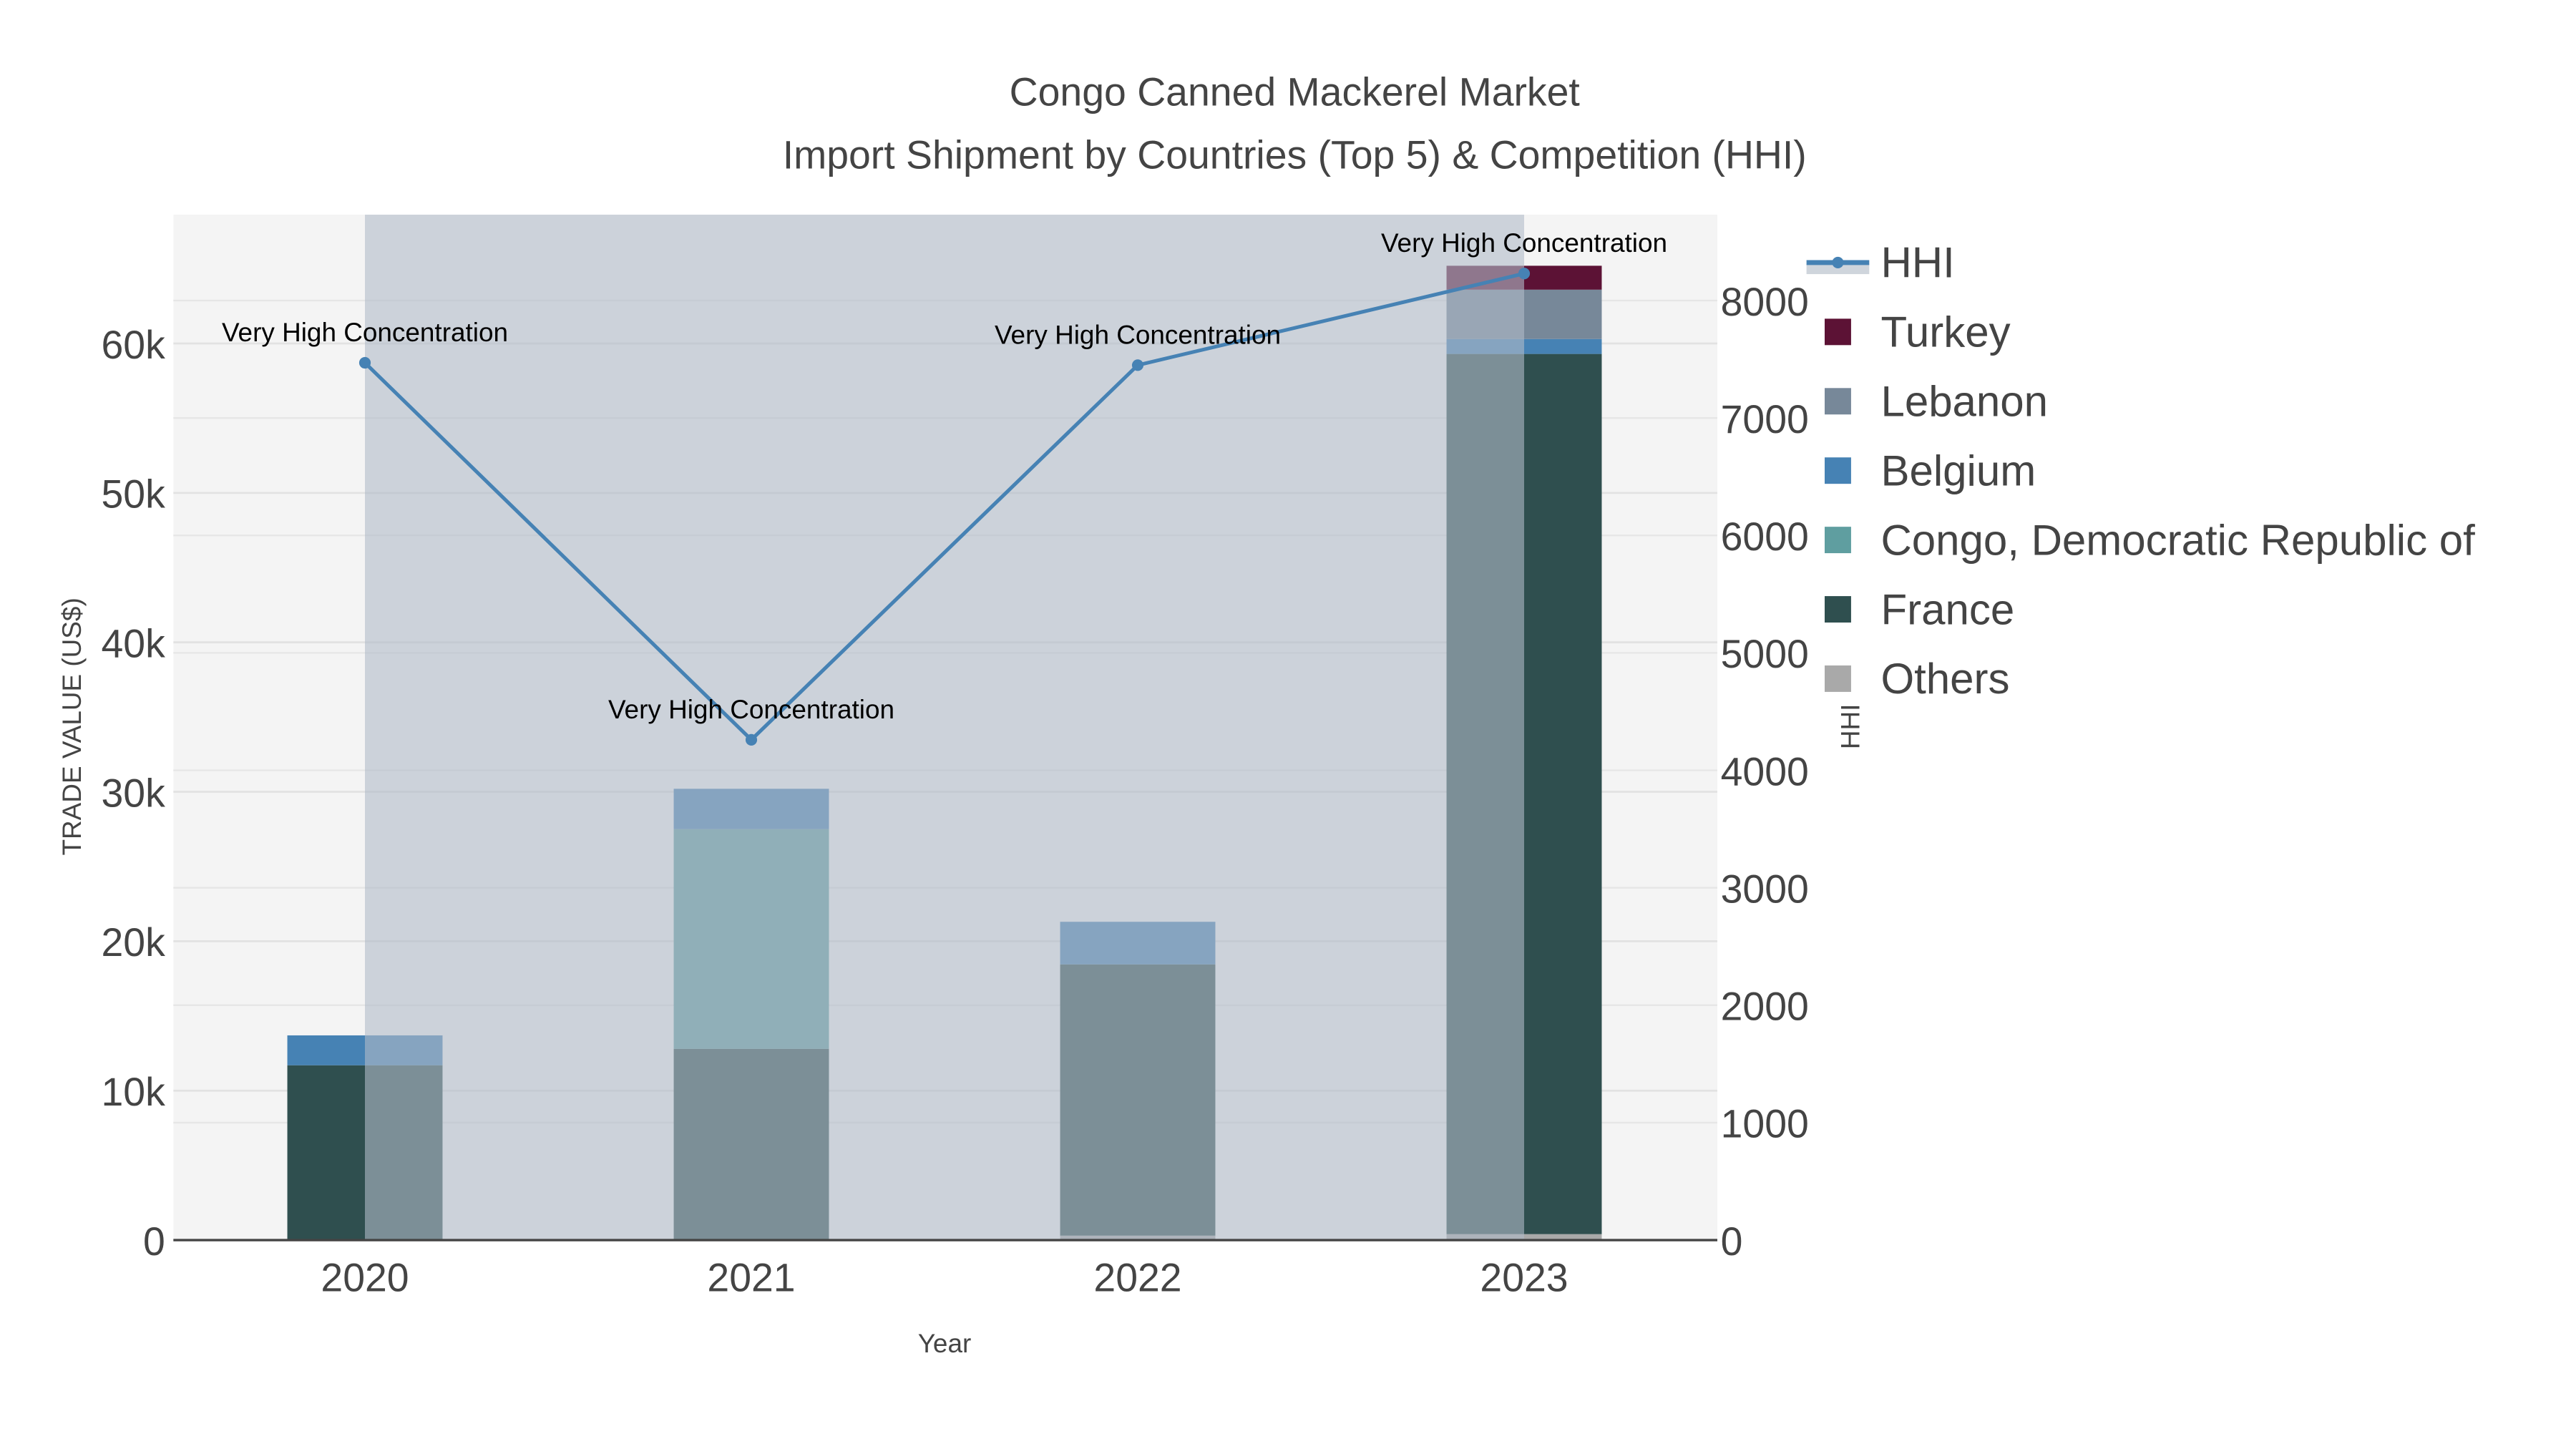 This screenshot has width=2576, height=1449. Describe the element at coordinates (2177, 540) in the screenshot. I see `legend-label: Congo, Democratic Republic of` at that location.